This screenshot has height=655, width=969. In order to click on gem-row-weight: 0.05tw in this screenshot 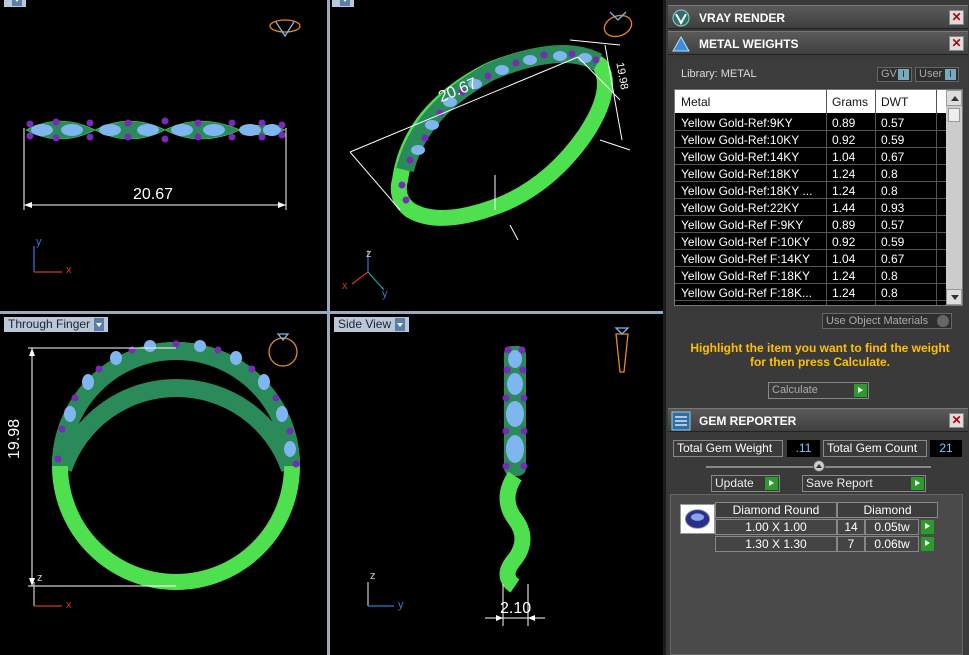, I will do `click(892, 527)`.